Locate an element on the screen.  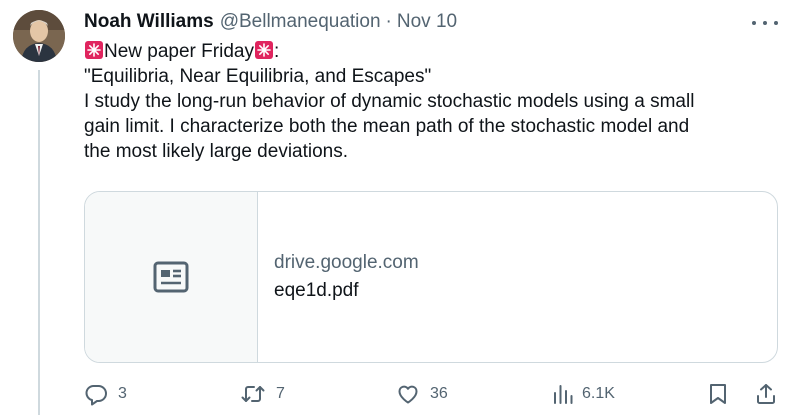
retweet-icon is located at coordinates (253, 394).